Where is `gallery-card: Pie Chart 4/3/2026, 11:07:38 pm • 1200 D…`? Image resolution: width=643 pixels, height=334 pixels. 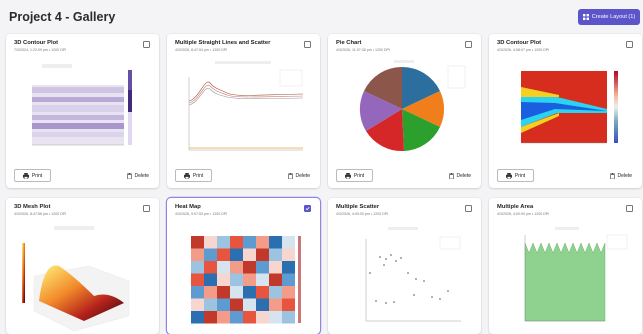
gallery-card: Pie Chart 4/3/2026, 11:07:38 pm • 1200 D… is located at coordinates (404, 111).